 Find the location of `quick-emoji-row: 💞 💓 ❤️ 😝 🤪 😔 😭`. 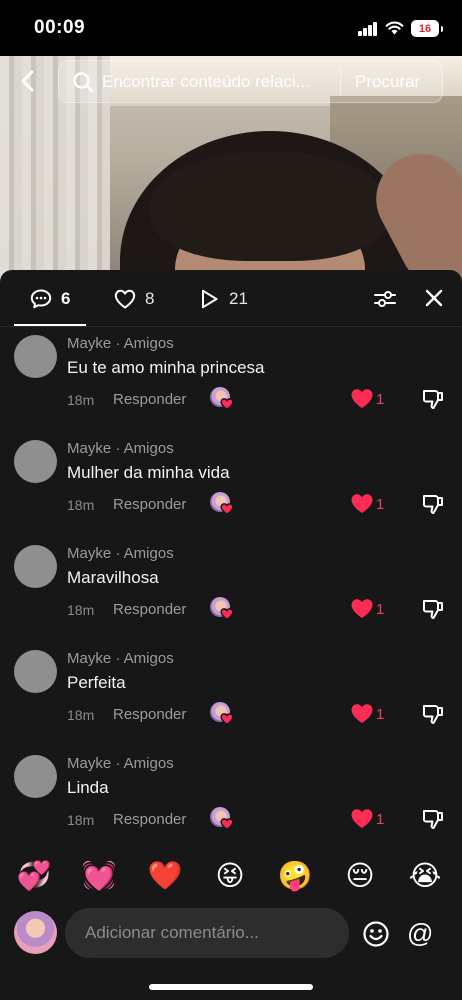

quick-emoji-row: 💞 💓 ❤️ 😝 🤪 😔 😭 is located at coordinates (231, 878).